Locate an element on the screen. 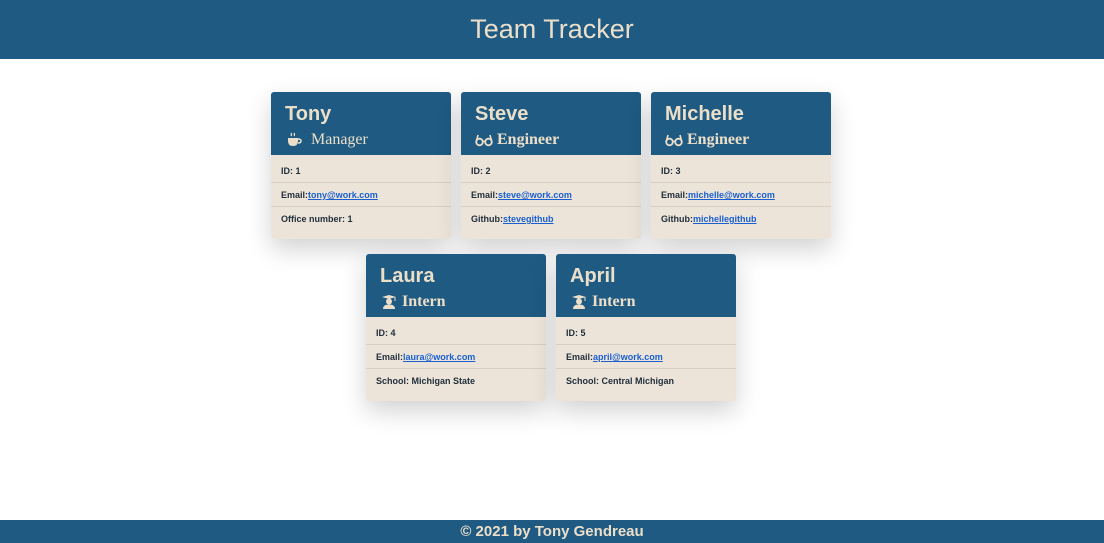 The width and height of the screenshot is (1104, 543). employee-name: Laura is located at coordinates (407, 276).